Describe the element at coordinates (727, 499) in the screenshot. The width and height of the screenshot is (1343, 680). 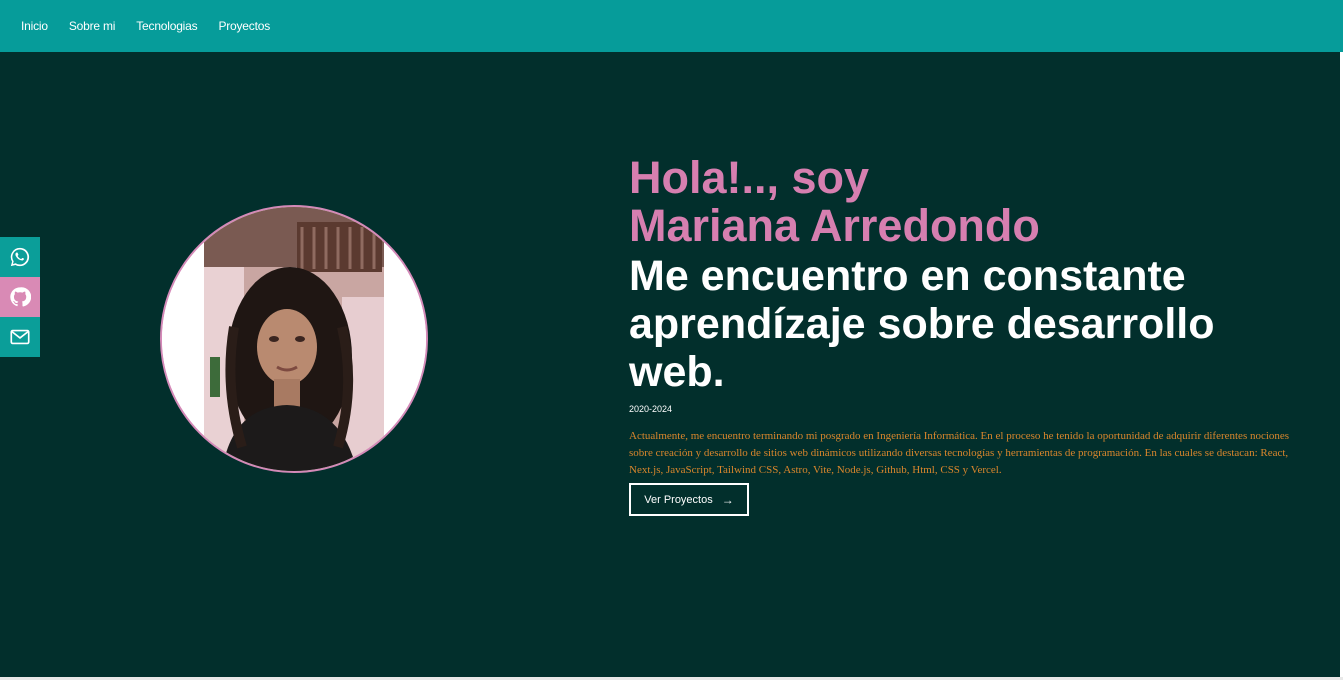
I see `arrow-right-icon: →` at that location.